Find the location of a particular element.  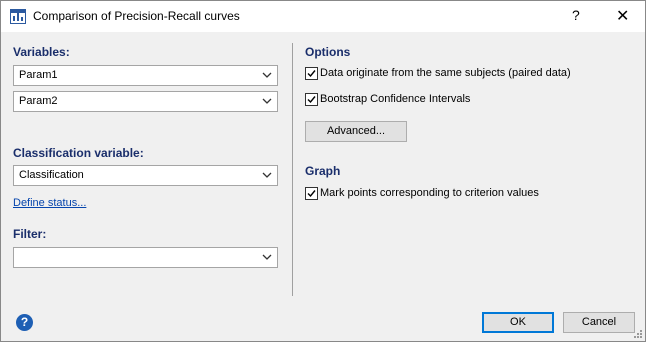

column-divider is located at coordinates (292, 169).